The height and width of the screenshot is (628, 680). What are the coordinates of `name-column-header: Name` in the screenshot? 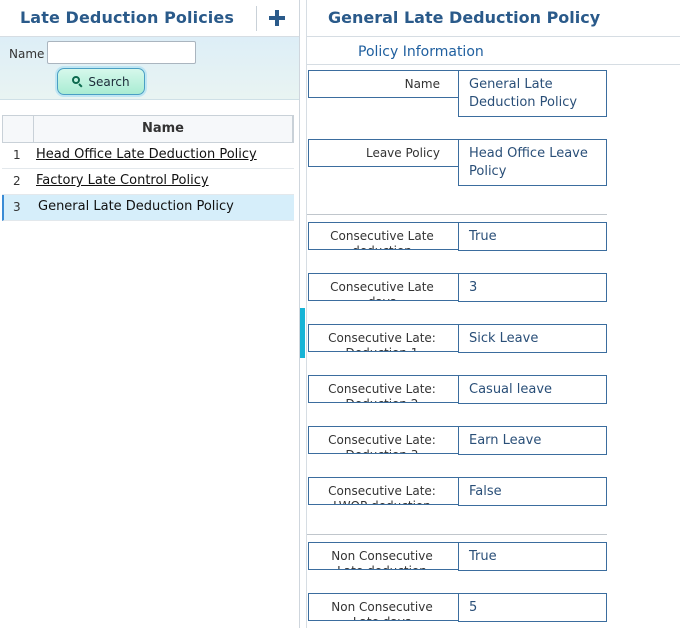 It's located at (163, 129).